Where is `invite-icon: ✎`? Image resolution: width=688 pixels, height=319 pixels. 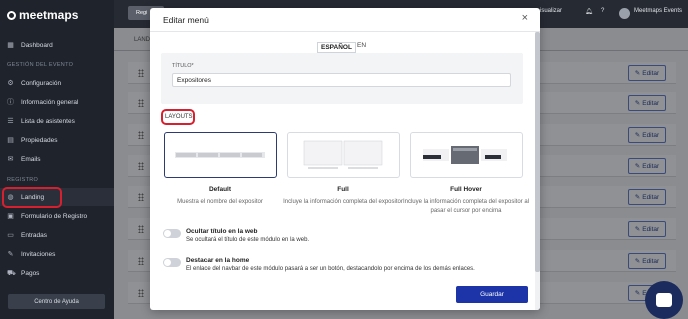
invite-icon: ✎ is located at coordinates (10, 254).